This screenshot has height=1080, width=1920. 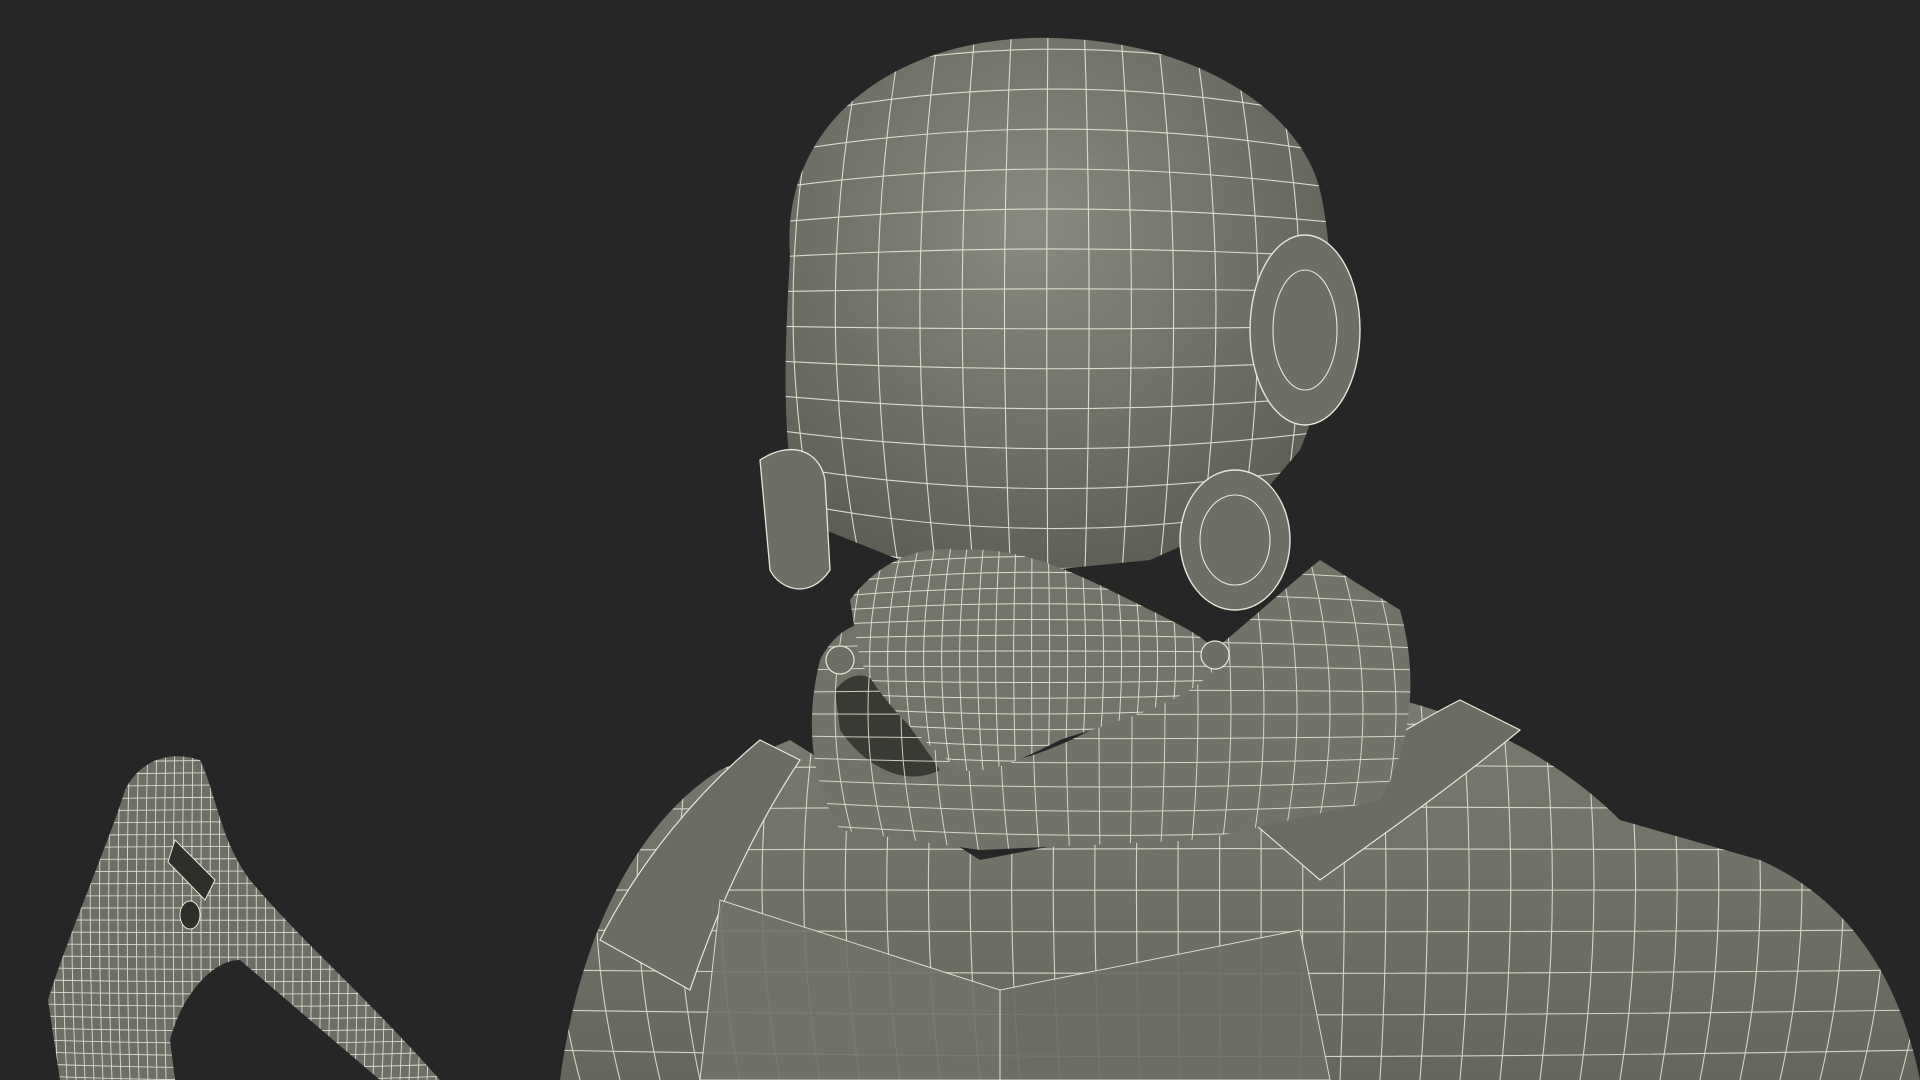 What do you see at coordinates (840, 660) in the screenshot?
I see `mask-left-rivet` at bounding box center [840, 660].